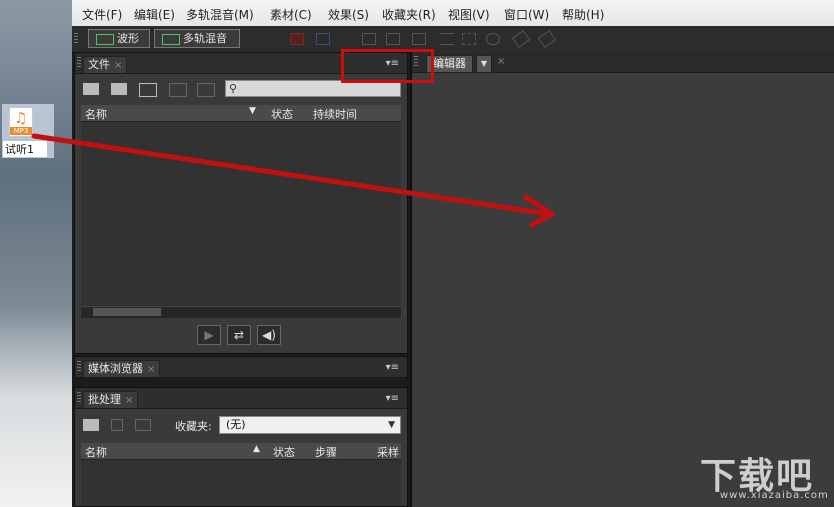 The width and height of the screenshot is (834, 507). I want to click on loop-button: ⇄, so click(239, 335).